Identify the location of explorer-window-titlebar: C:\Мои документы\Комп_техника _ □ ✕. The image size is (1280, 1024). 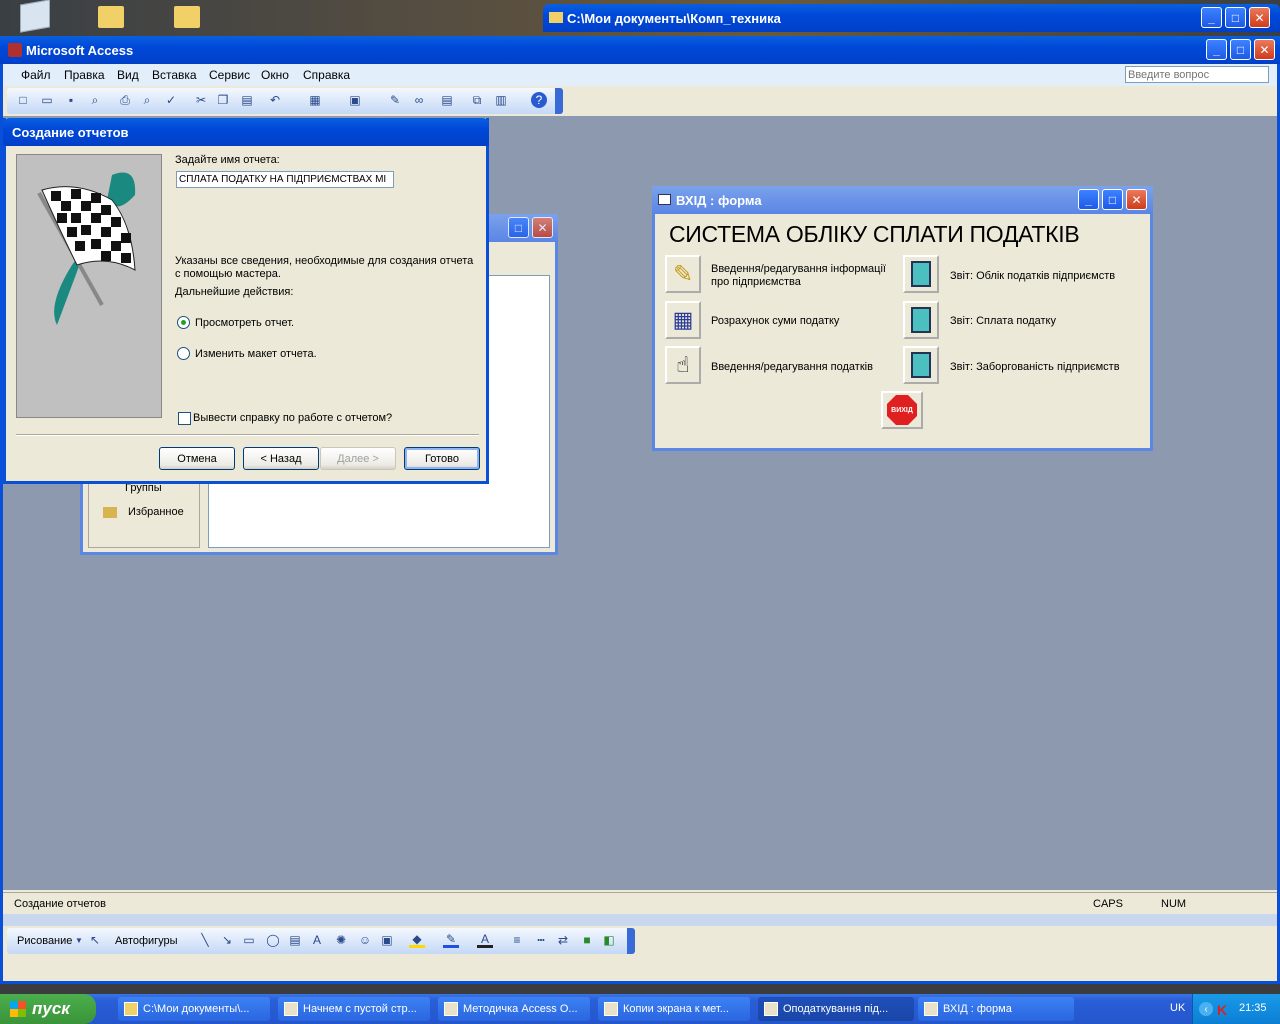
(911, 18).